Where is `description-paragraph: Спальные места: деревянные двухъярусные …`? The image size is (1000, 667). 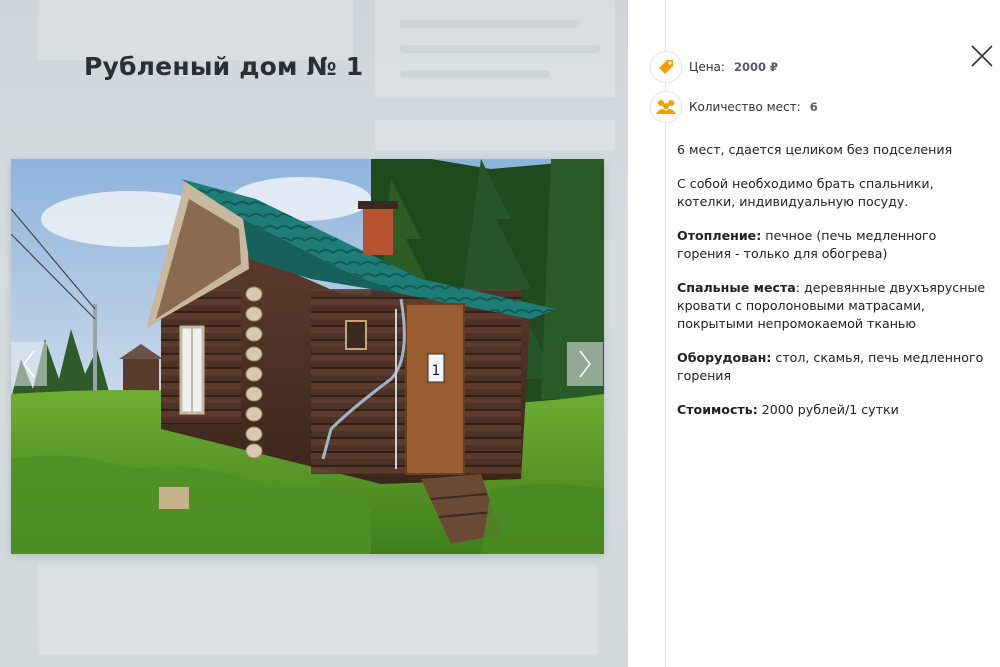
description-paragraph: Спальные места: деревянные двухъярусные … is located at coordinates (831, 305).